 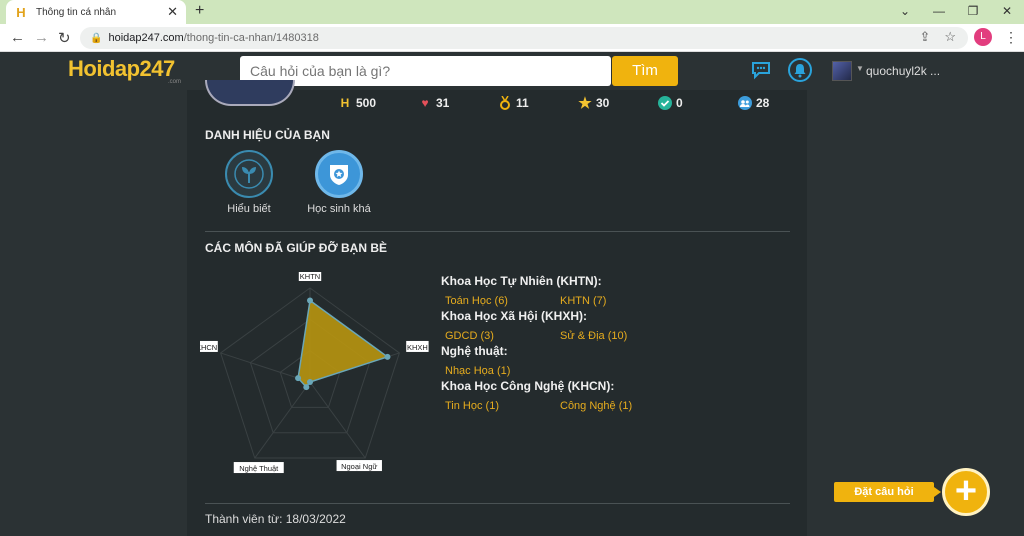 What do you see at coordinates (613, 301) in the screenshot?
I see `subject-link: KHTN (7)` at bounding box center [613, 301].